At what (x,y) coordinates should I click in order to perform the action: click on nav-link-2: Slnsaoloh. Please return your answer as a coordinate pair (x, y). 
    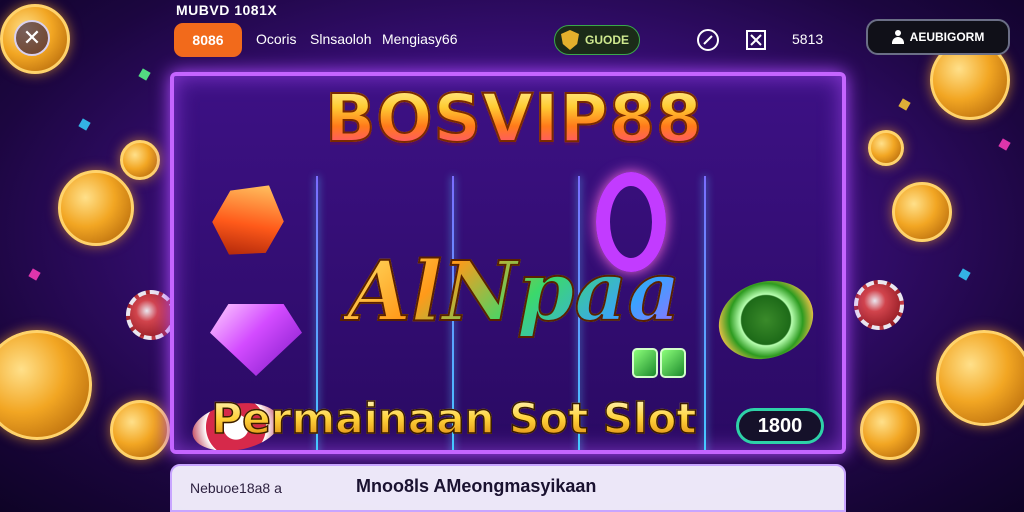
    Looking at the image, I should click on (341, 39).